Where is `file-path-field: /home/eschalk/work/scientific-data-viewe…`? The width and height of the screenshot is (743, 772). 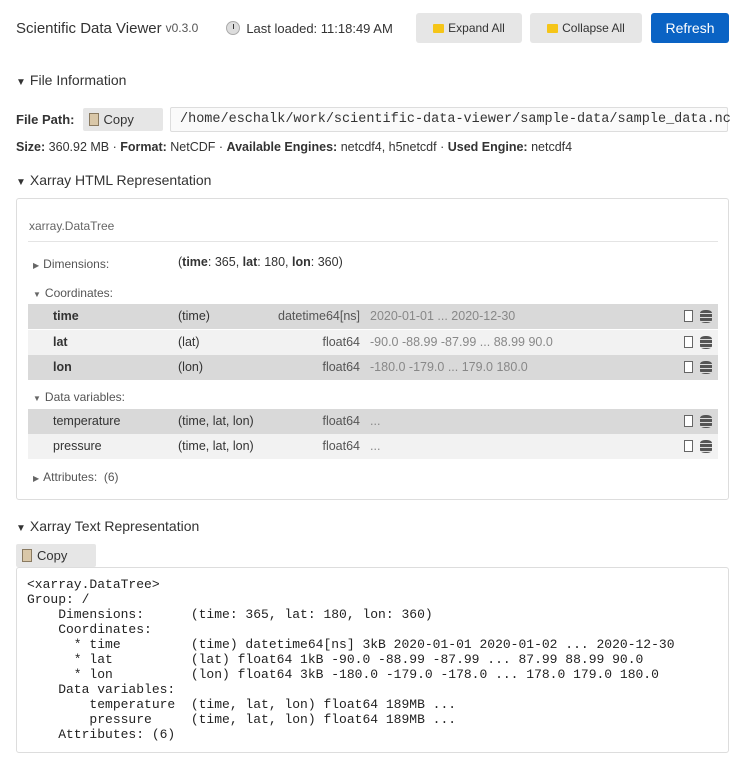 file-path-field: /home/eschalk/work/scientific-data-viewe… is located at coordinates (450, 119).